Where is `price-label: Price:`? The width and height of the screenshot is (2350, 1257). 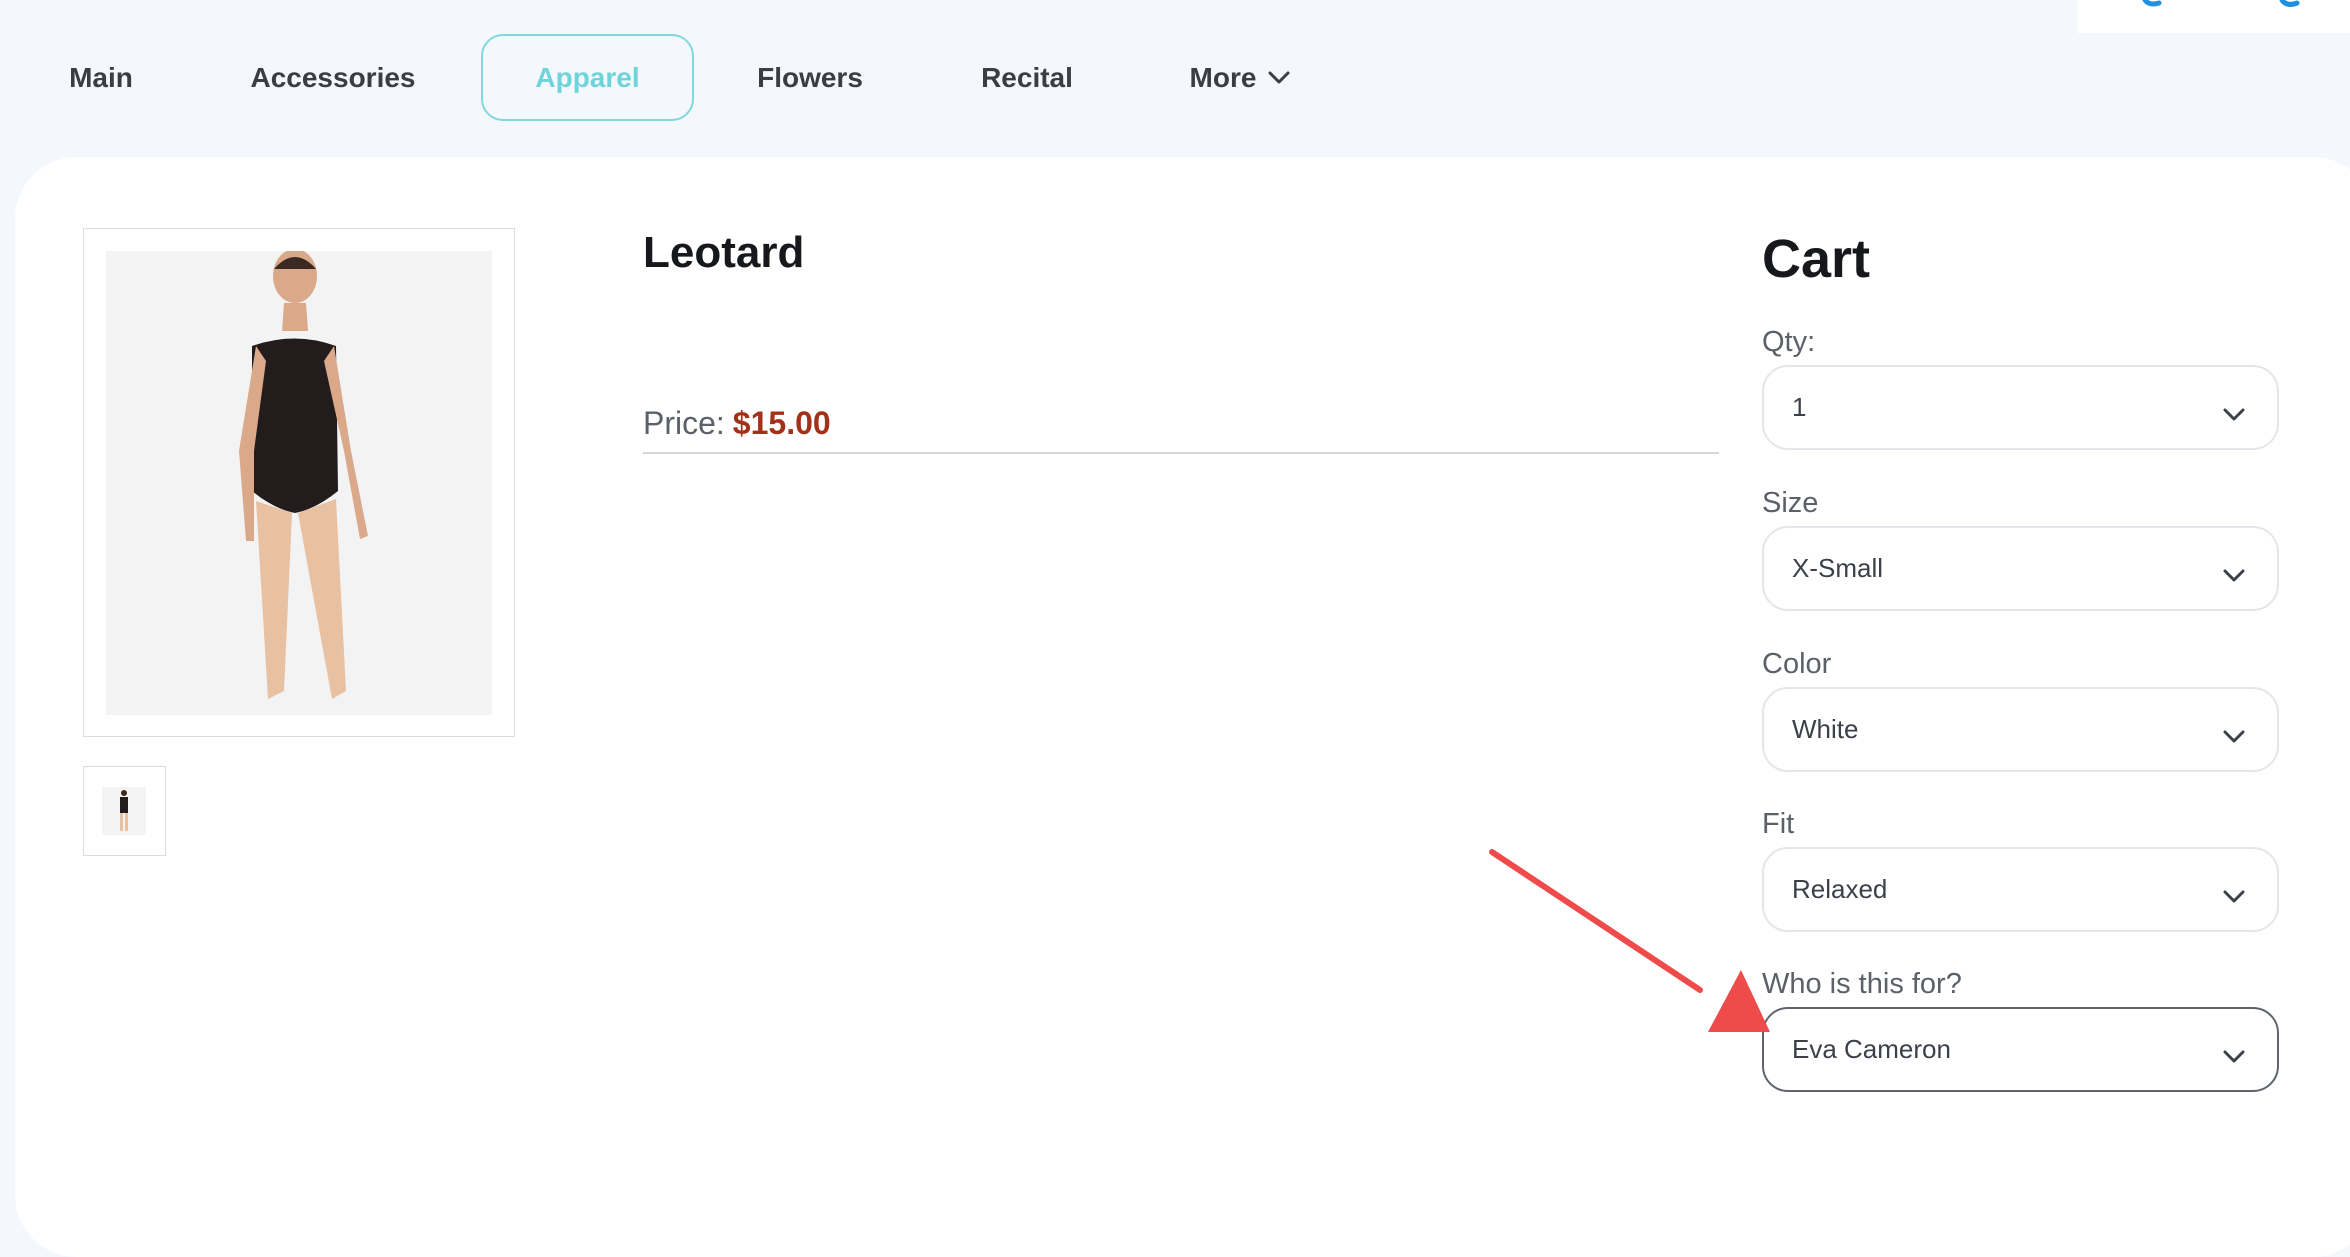 price-label: Price: is located at coordinates (684, 423).